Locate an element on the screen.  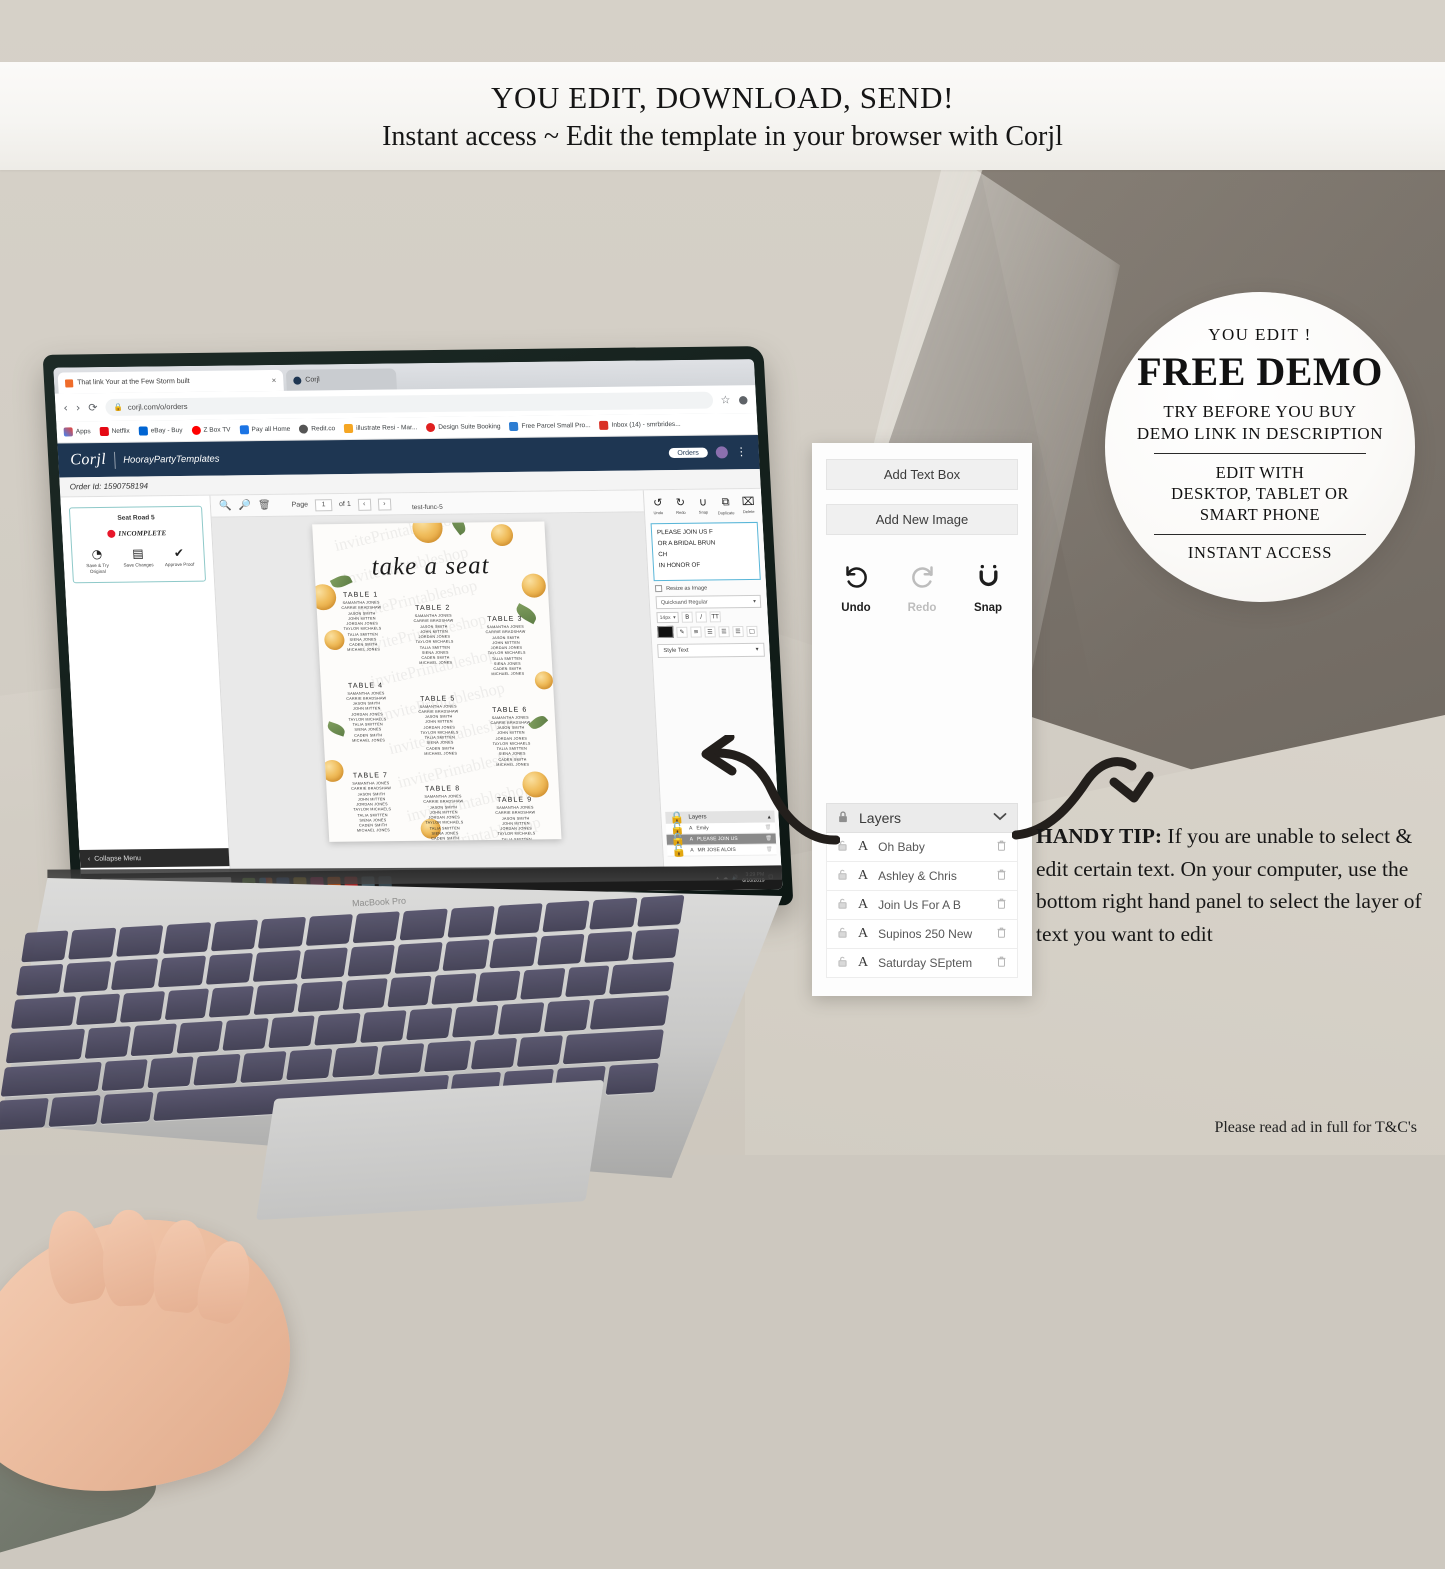
lock-open-icon: 🔓 is located at coordinates (679, 851).